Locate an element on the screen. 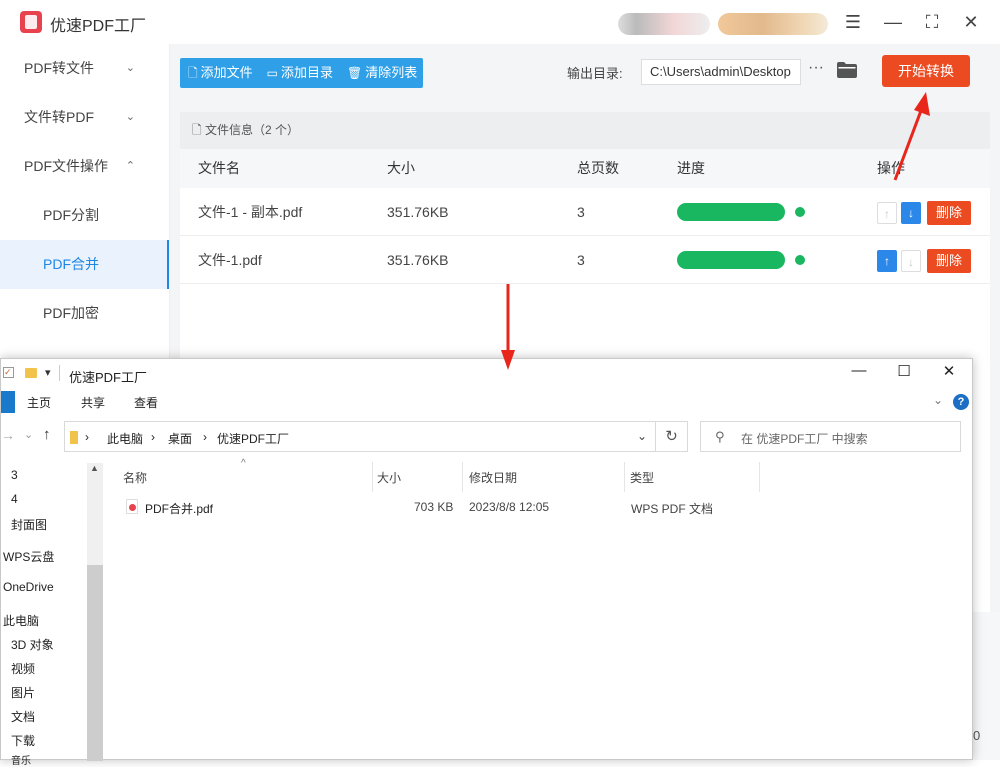 The width and height of the screenshot is (1000, 767). scroll-up-icon: ▲ is located at coordinates (94, 468).